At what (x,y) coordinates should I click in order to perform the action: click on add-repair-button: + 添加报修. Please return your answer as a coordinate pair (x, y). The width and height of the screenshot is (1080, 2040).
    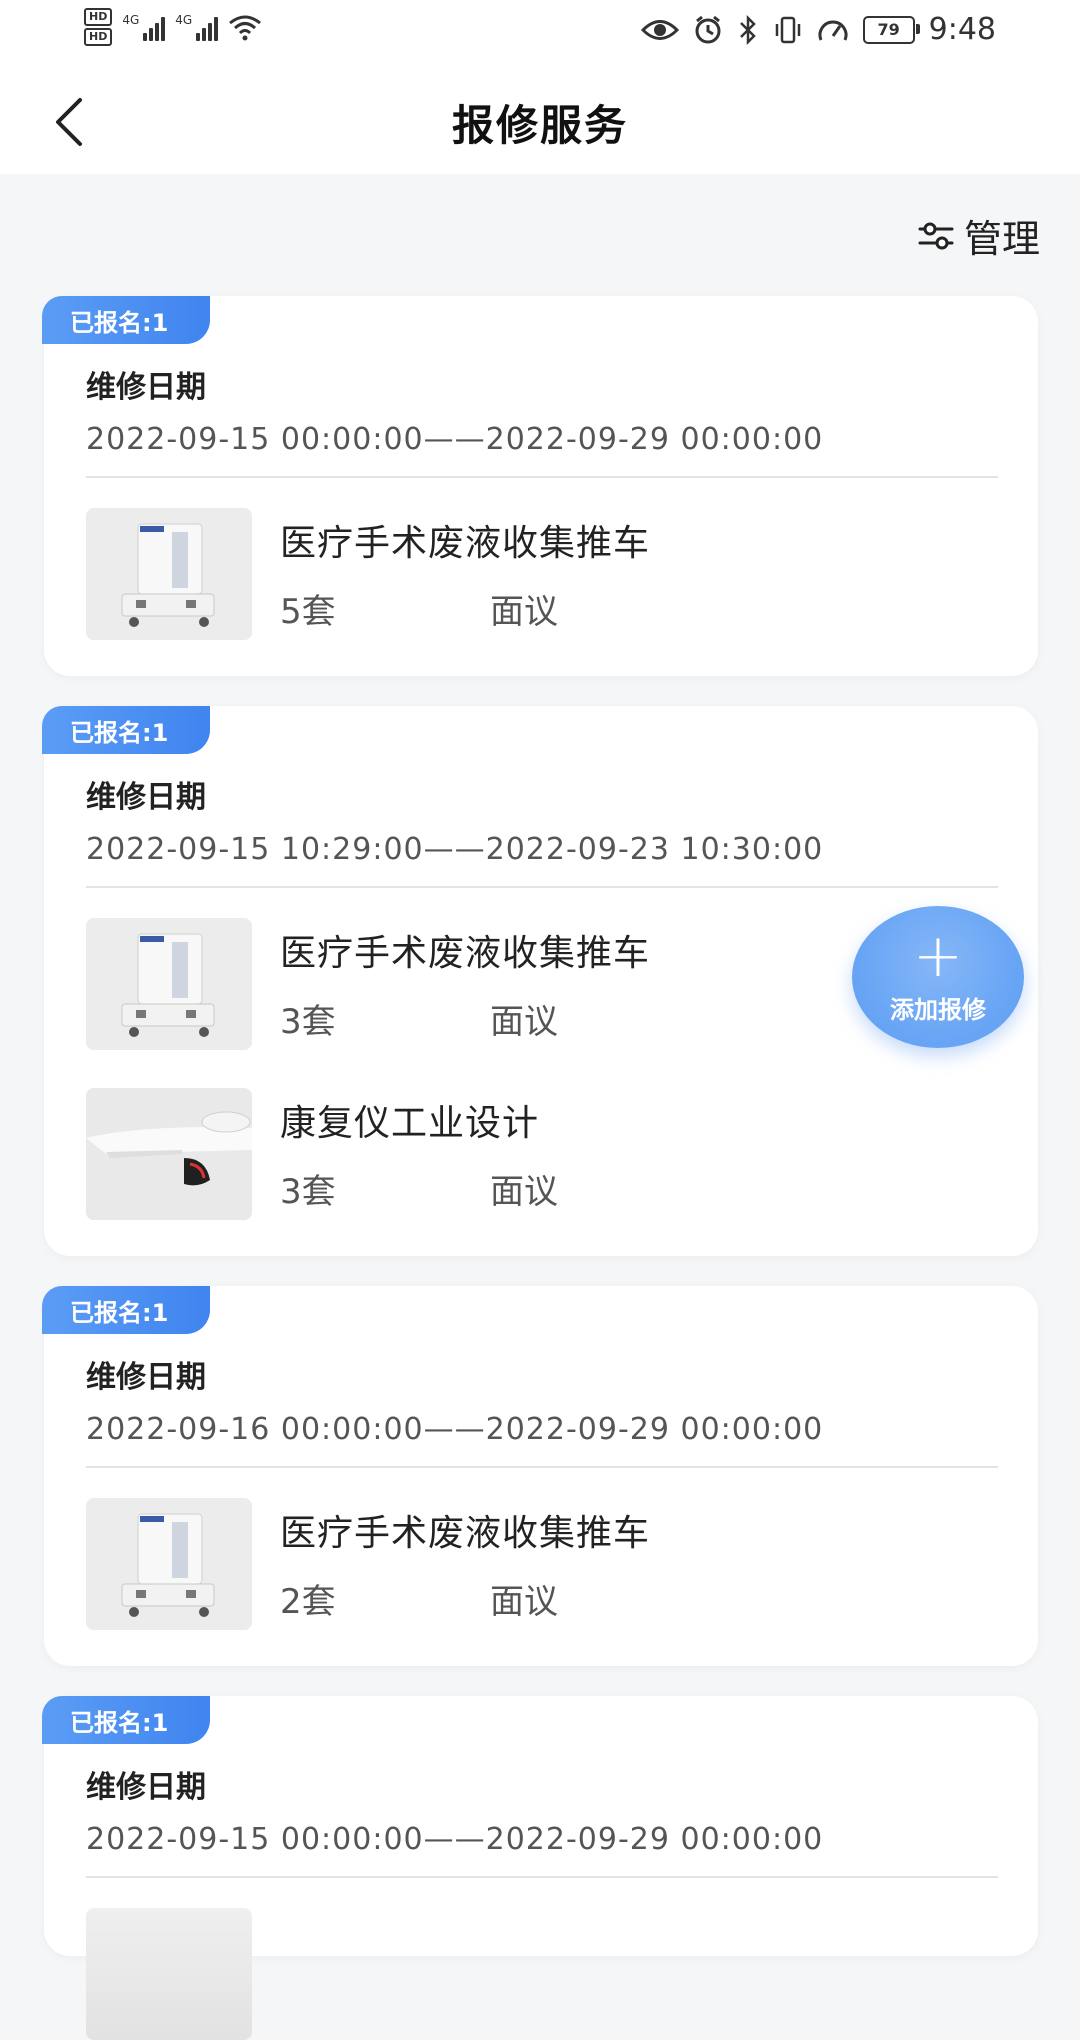
    Looking at the image, I should click on (938, 977).